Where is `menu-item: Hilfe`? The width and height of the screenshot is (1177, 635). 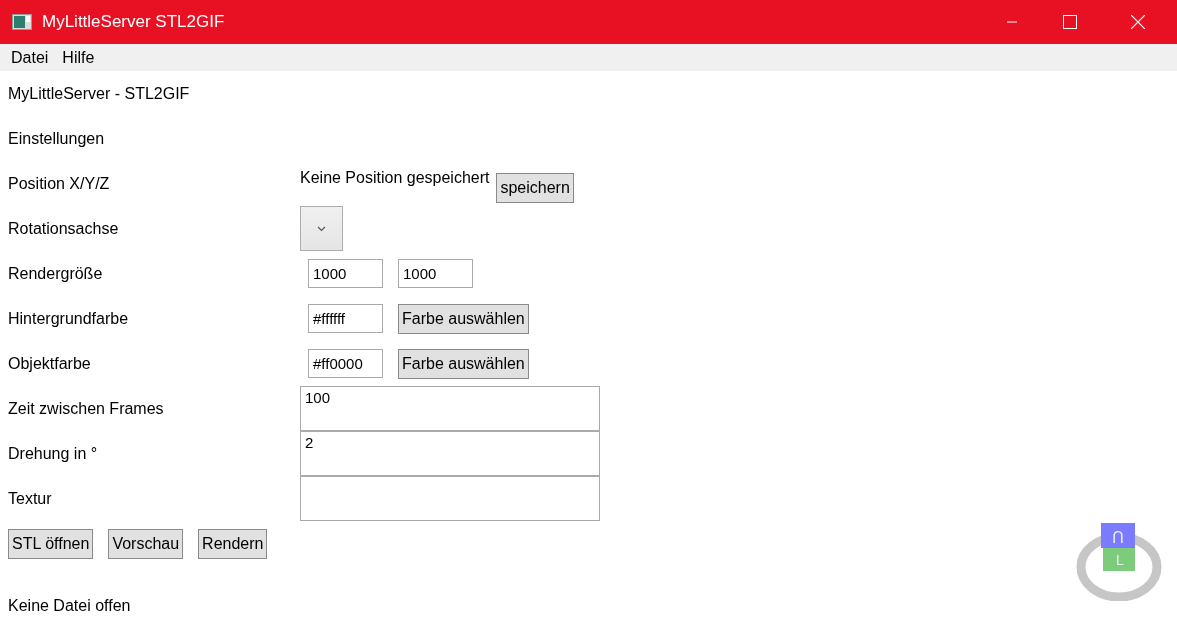
menu-item: Hilfe is located at coordinates (78, 57).